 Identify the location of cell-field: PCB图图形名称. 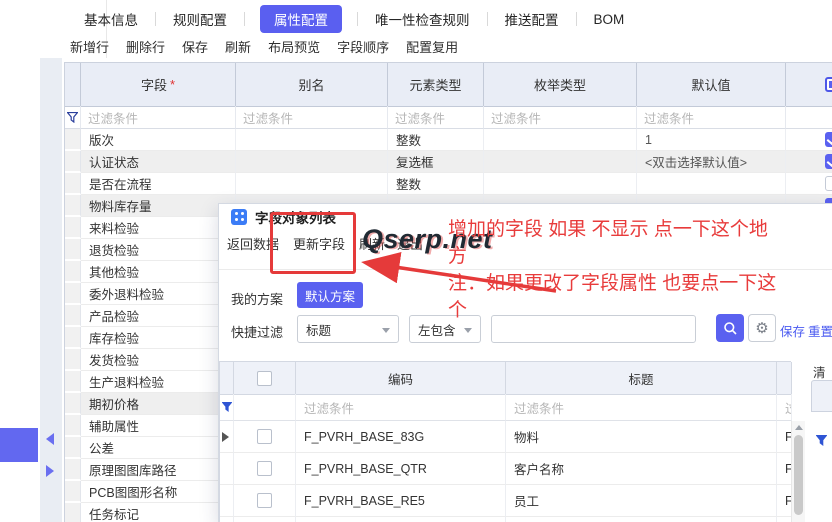
(158, 492).